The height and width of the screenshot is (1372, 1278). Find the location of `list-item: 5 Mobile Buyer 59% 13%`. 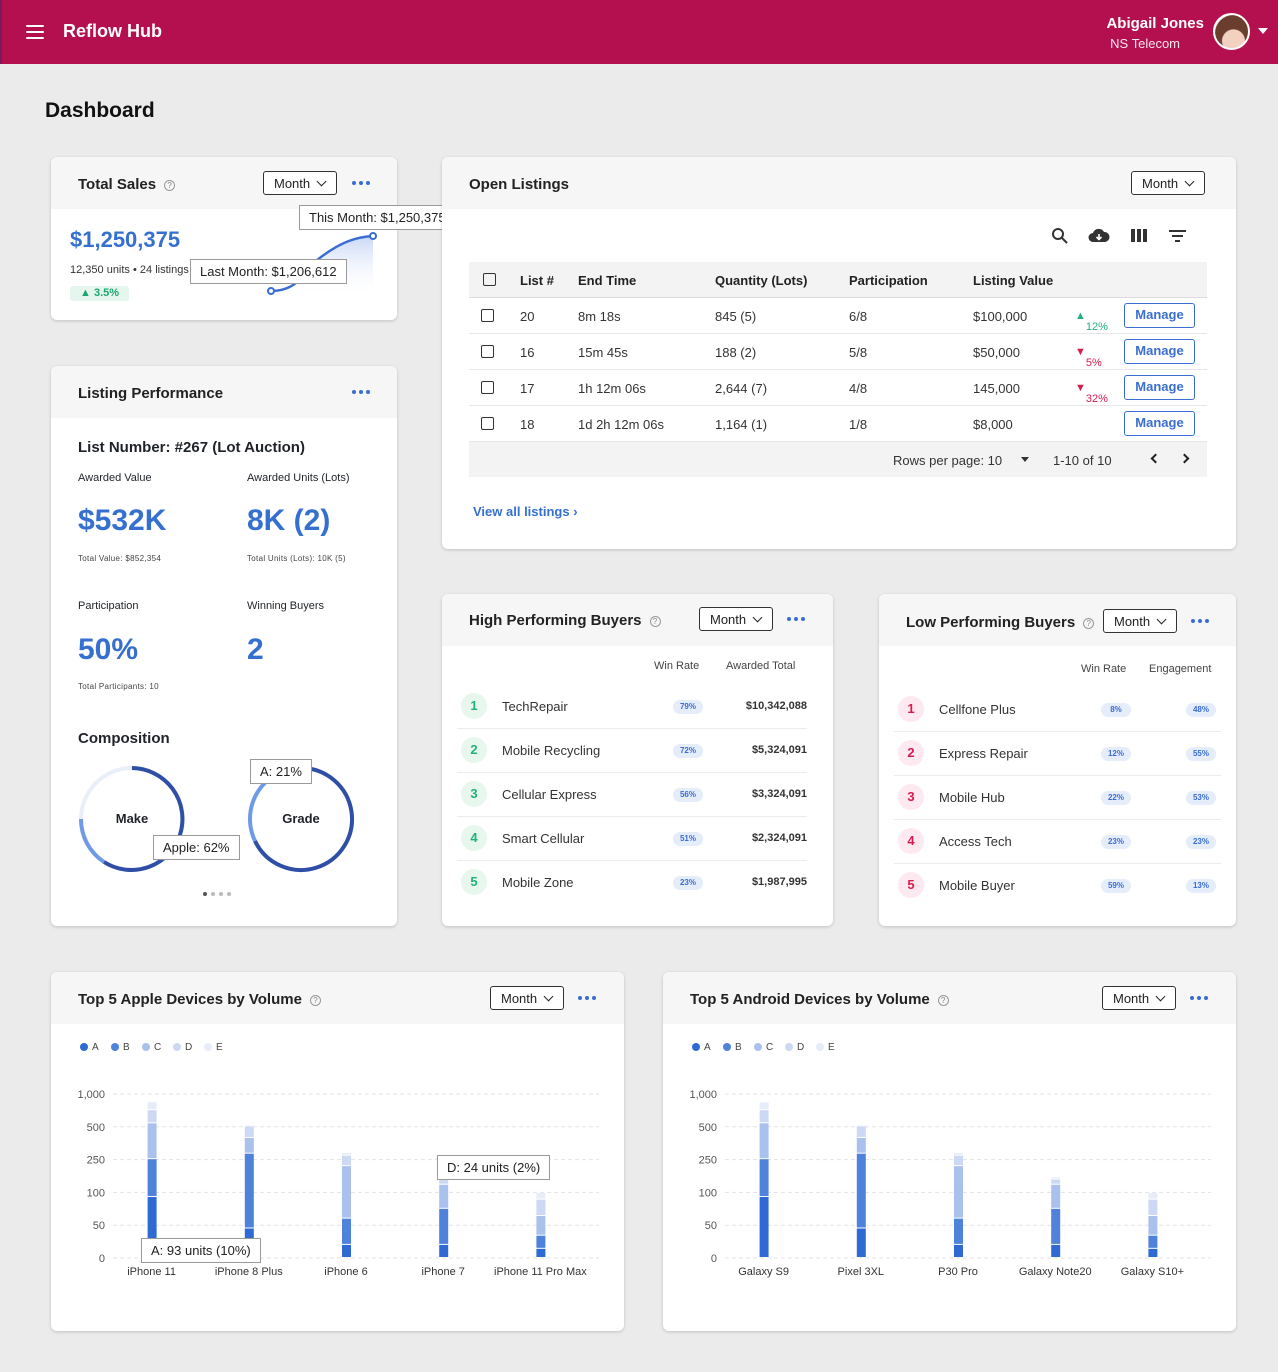

list-item: 5 Mobile Buyer 59% 13% is located at coordinates (1057, 886).